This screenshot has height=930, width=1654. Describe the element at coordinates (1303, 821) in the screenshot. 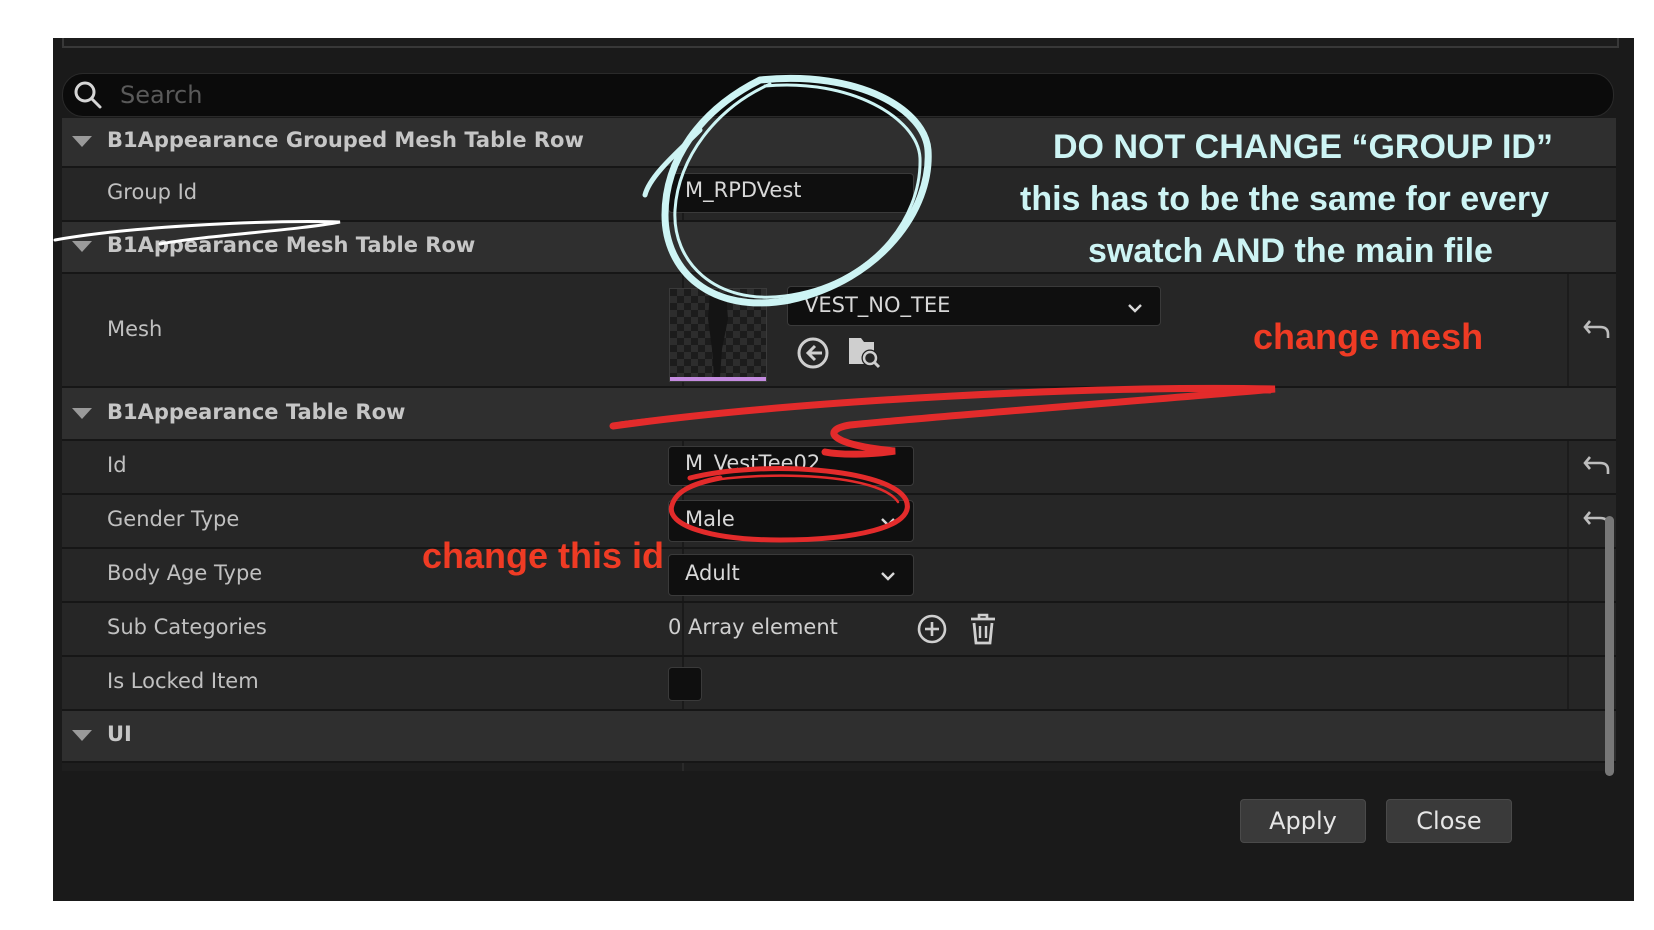

I see `apply-button: Apply` at that location.